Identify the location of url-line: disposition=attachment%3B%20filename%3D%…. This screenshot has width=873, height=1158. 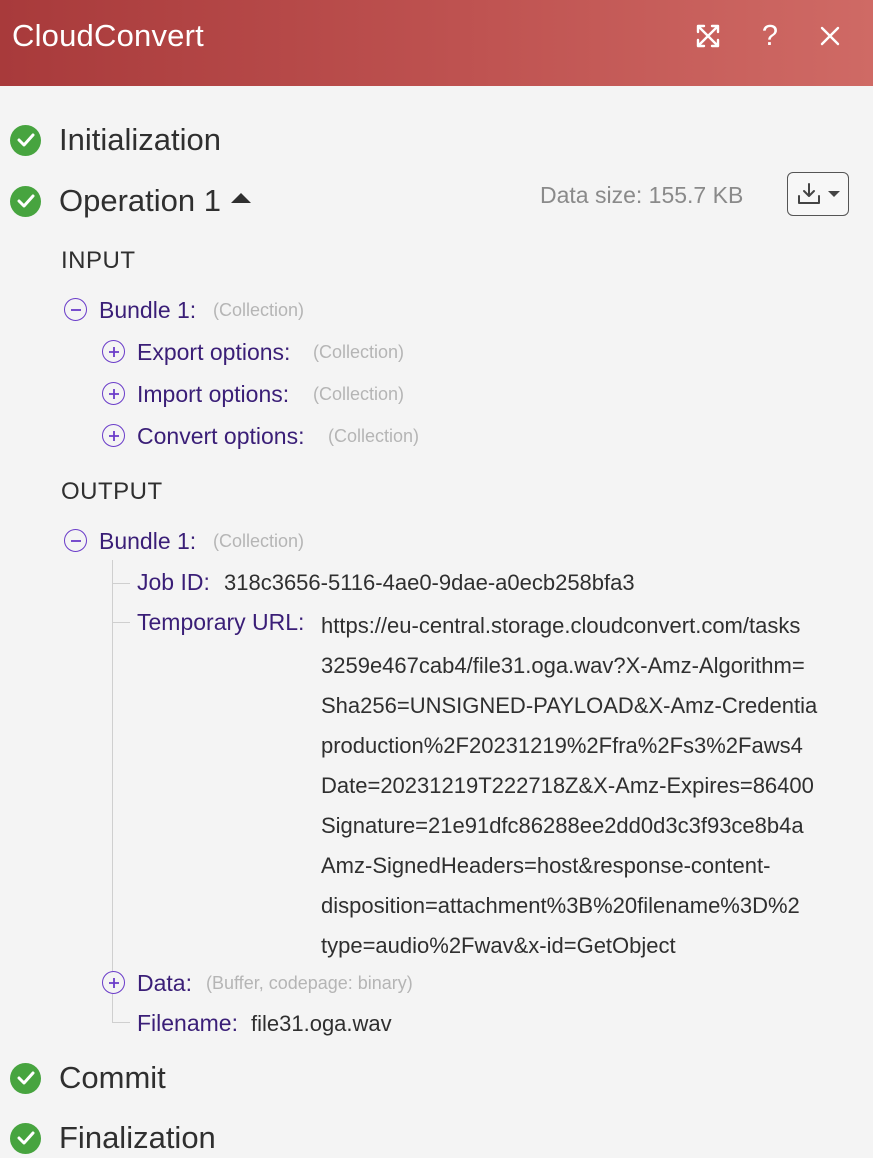
(560, 905).